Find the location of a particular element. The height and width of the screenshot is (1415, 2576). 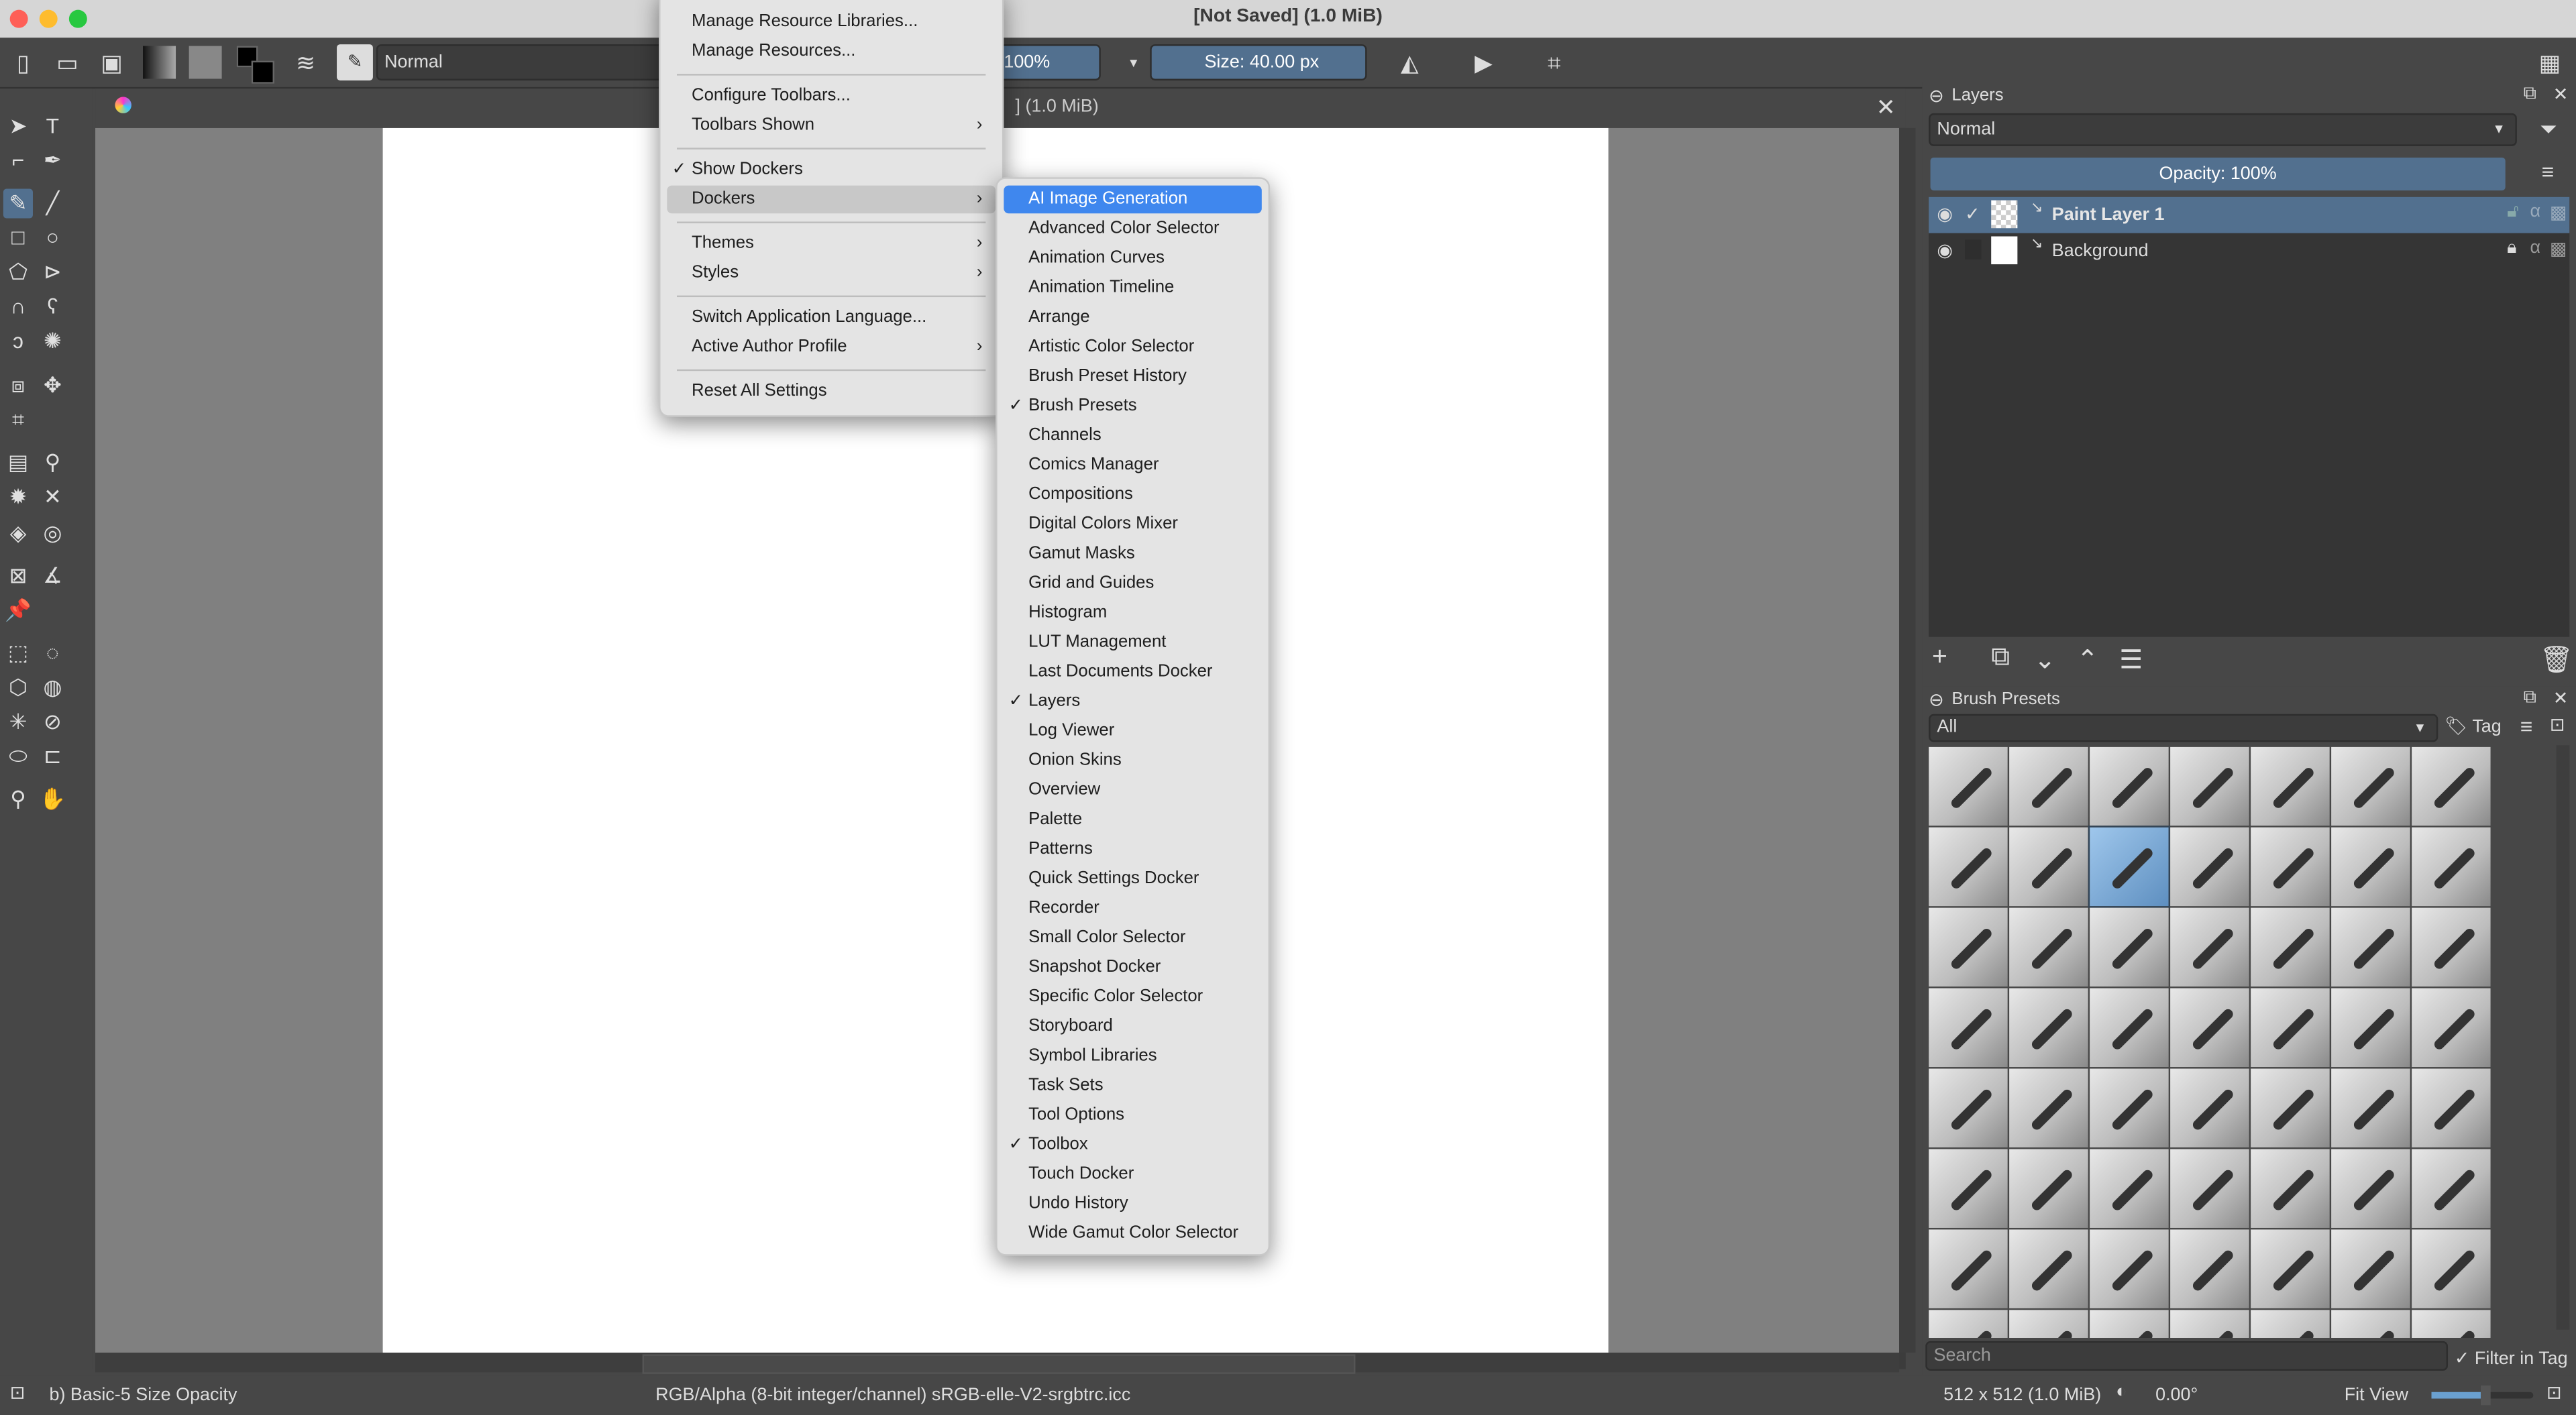

vertical-scrollbar is located at coordinates (1907, 740).